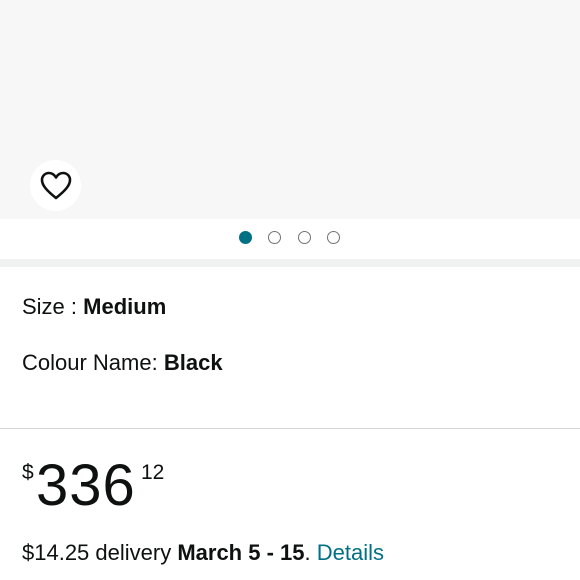 This screenshot has width=580, height=580. I want to click on size-label: Size :, so click(53, 306).